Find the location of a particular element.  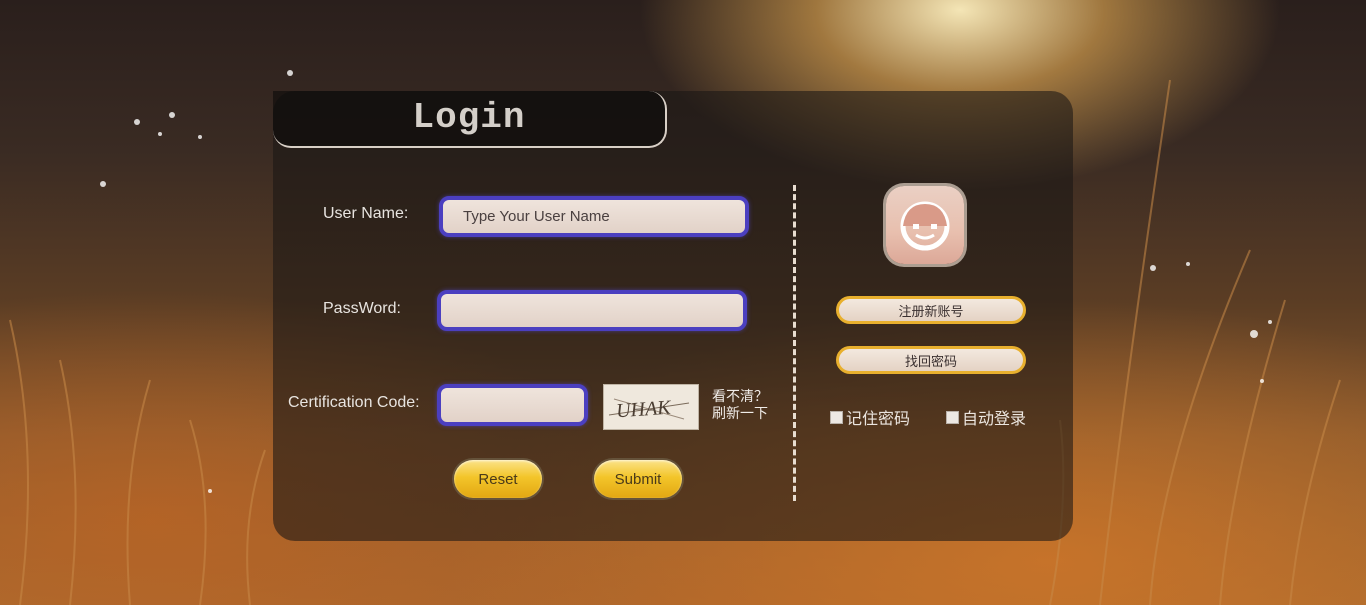

captcha-text: UHAK is located at coordinates (644, 410).